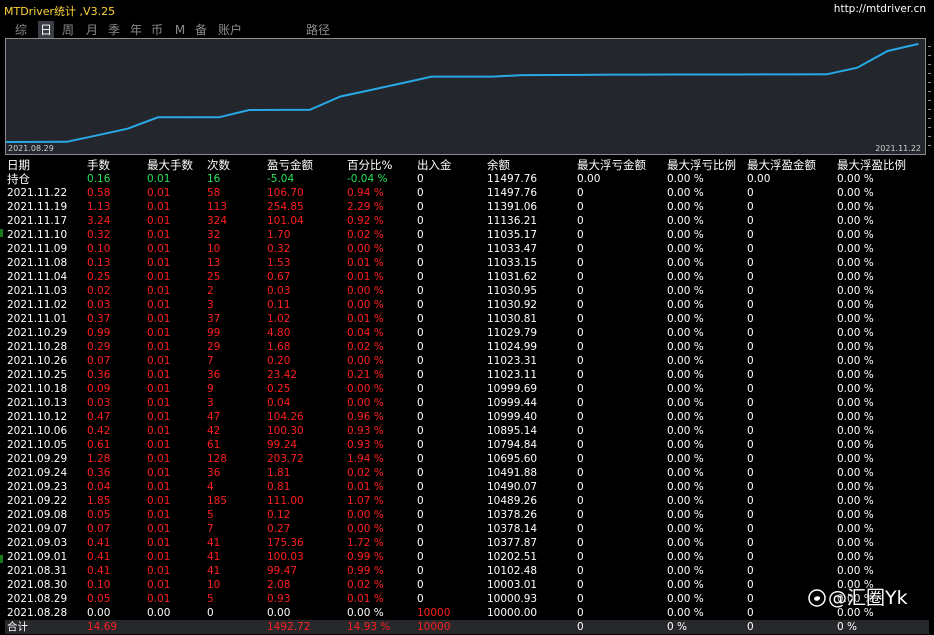 This screenshot has height=635, width=934. Describe the element at coordinates (365, 459) in the screenshot. I see `table-cell: 1.94 %` at that location.